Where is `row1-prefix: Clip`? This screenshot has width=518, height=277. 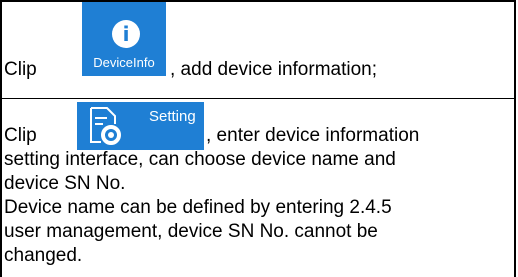
row1-prefix: Clip is located at coordinates (20, 69).